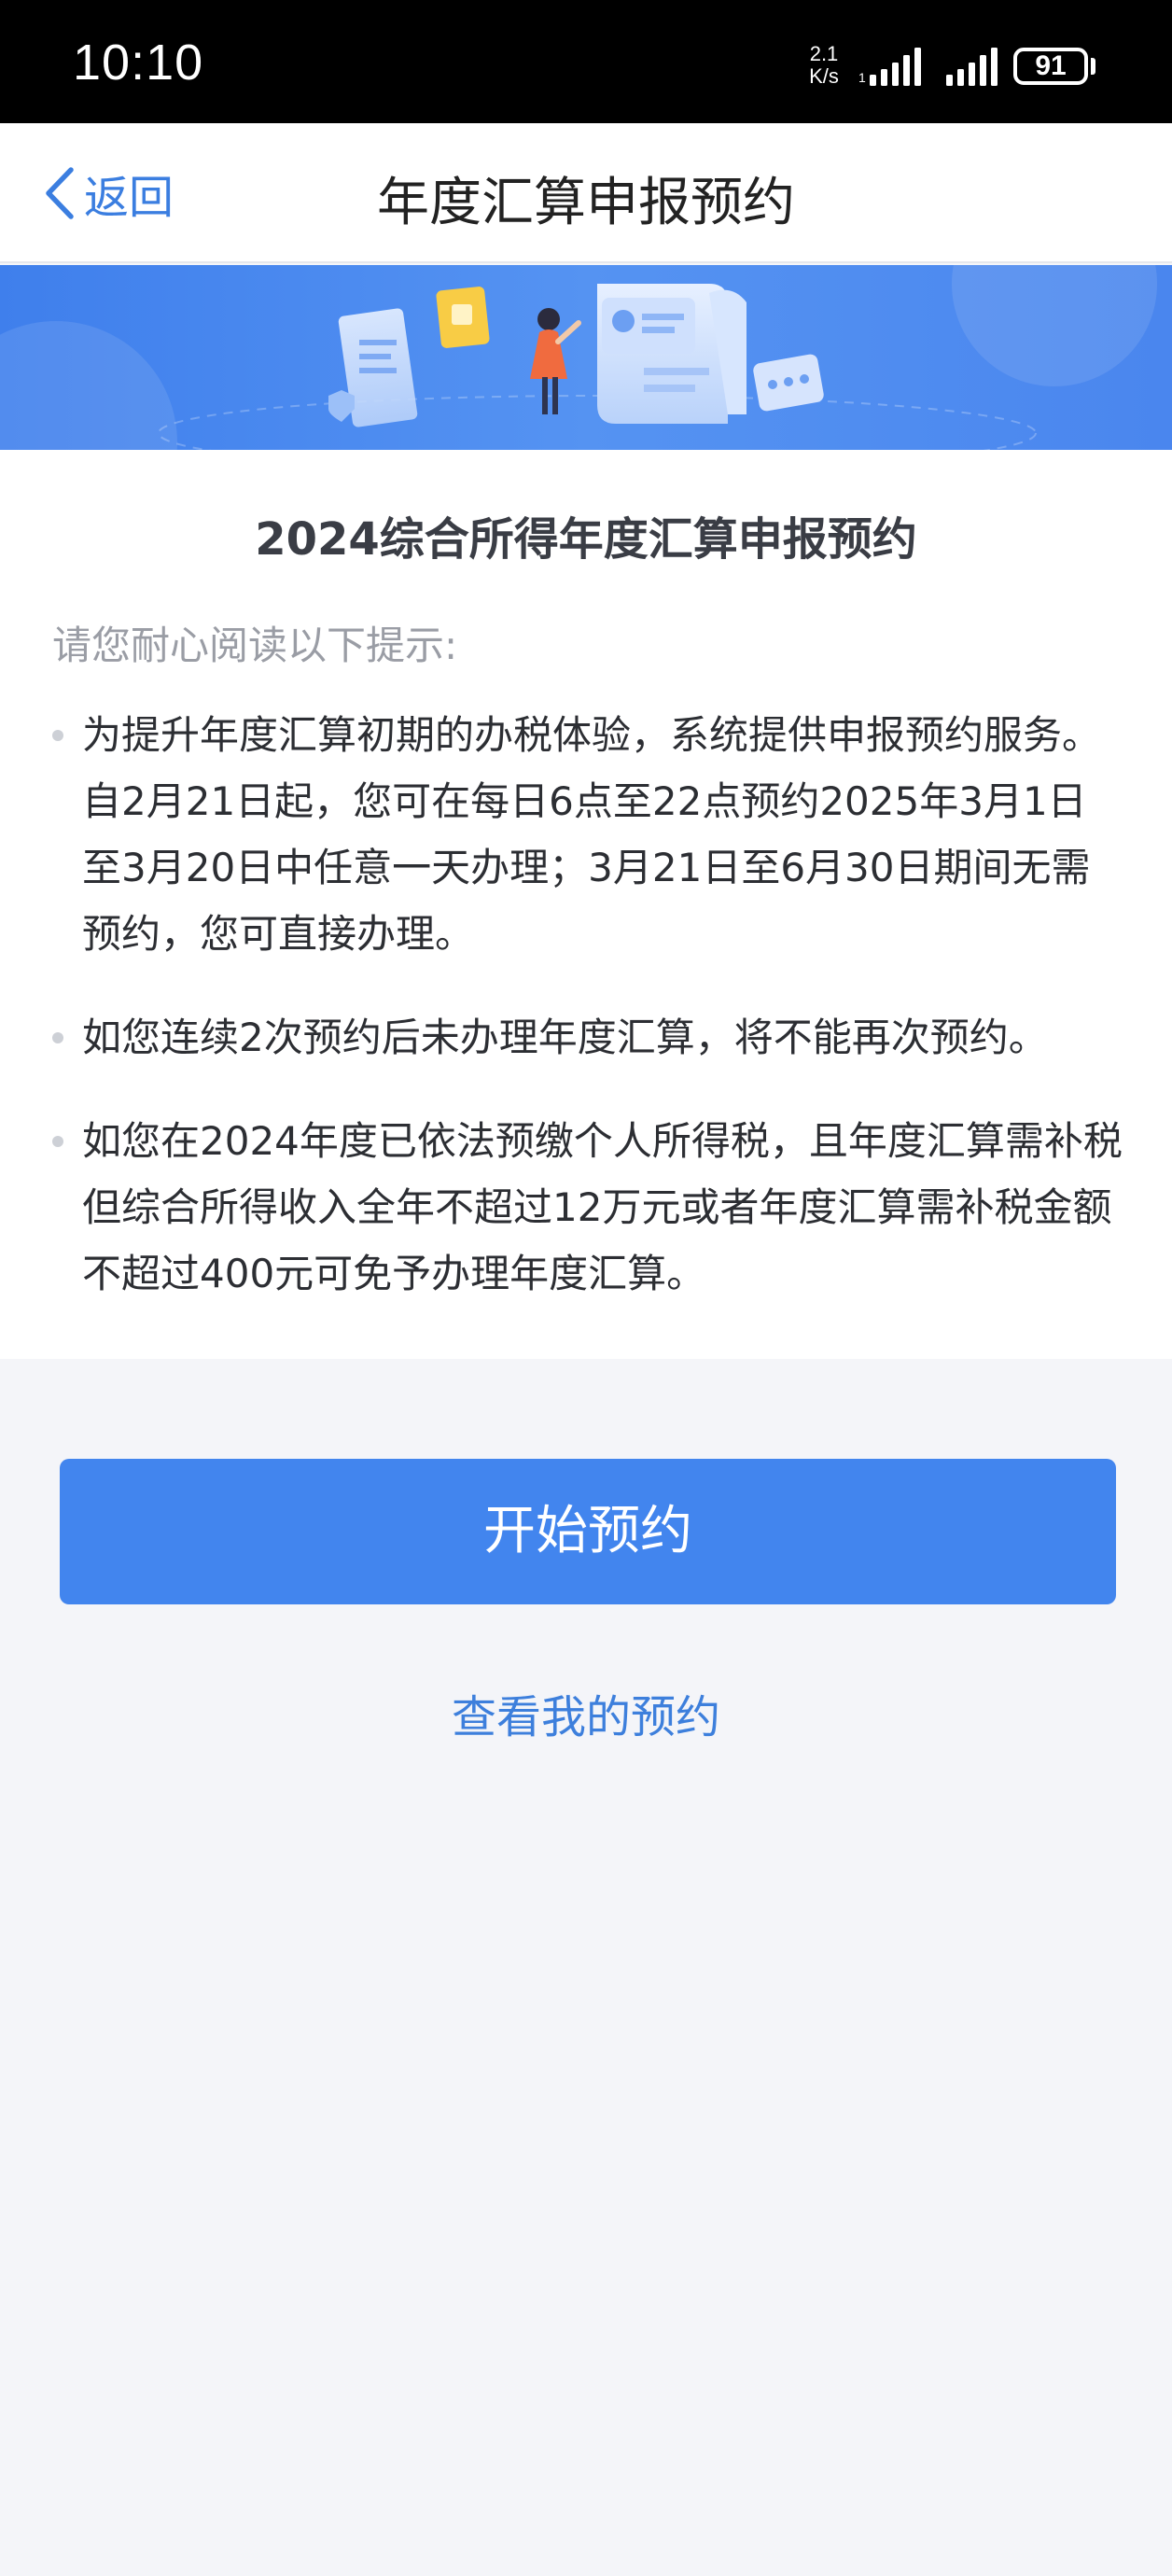 The height and width of the screenshot is (2576, 1172). I want to click on hint-label: 请您耐心阅读以下提示:, so click(255, 645).